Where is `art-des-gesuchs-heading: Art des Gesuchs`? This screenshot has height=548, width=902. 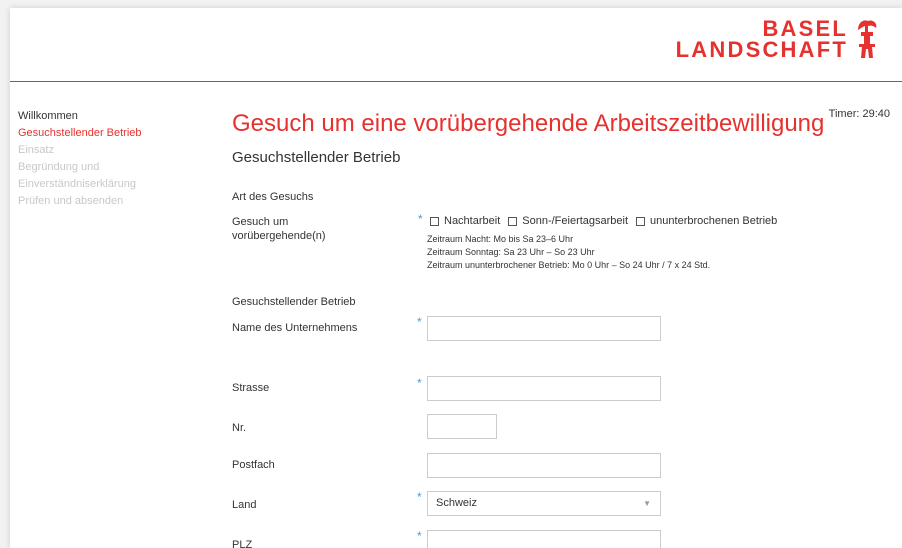
art-des-gesuchs-heading: Art des Gesuchs is located at coordinates (273, 197).